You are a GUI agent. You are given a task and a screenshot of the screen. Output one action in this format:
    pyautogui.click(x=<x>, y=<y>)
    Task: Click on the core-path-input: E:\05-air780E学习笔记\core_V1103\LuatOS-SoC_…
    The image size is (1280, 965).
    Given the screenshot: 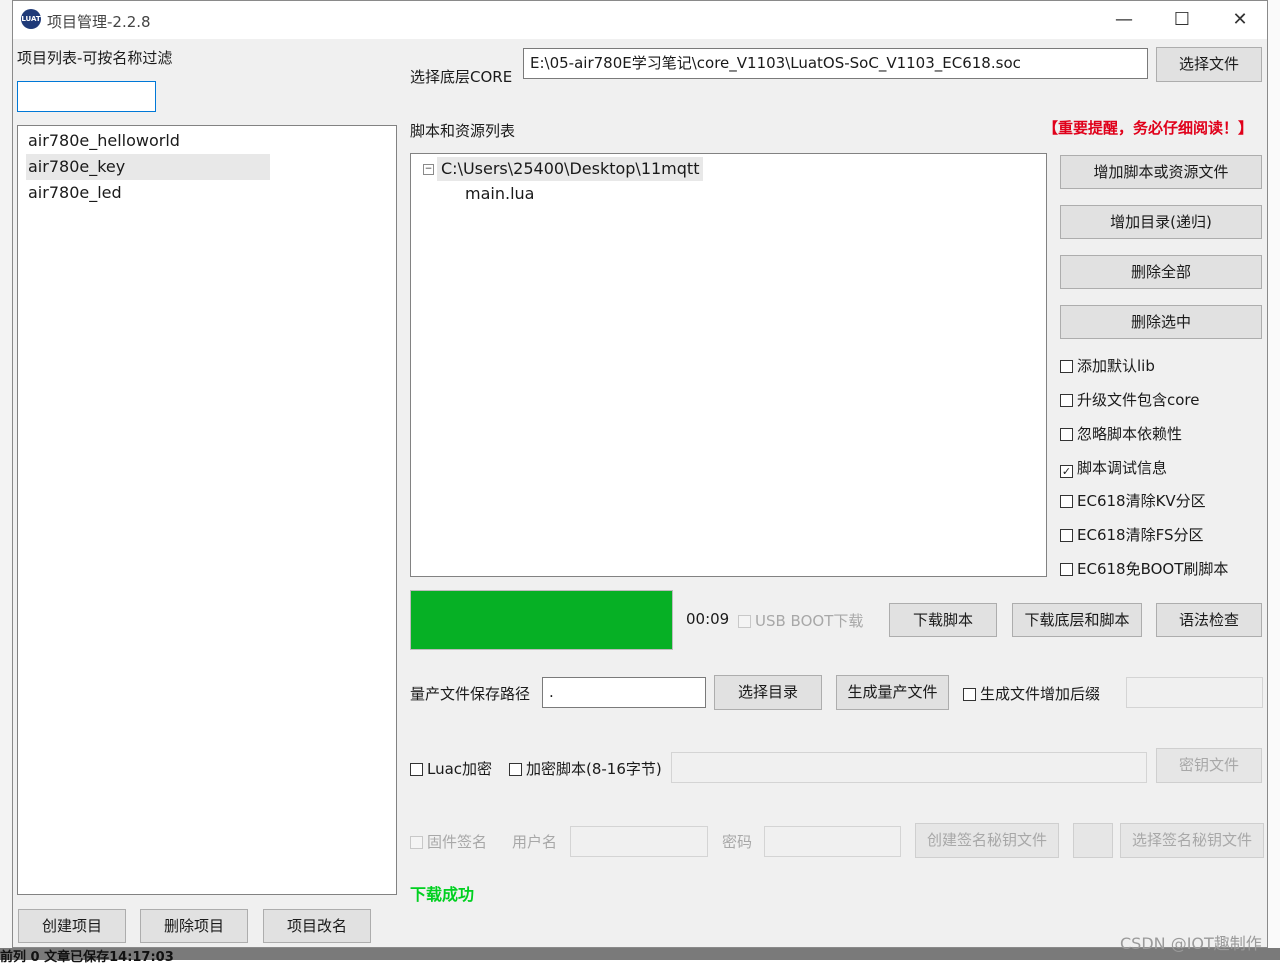 What is the action you would take?
    pyautogui.click(x=835, y=63)
    